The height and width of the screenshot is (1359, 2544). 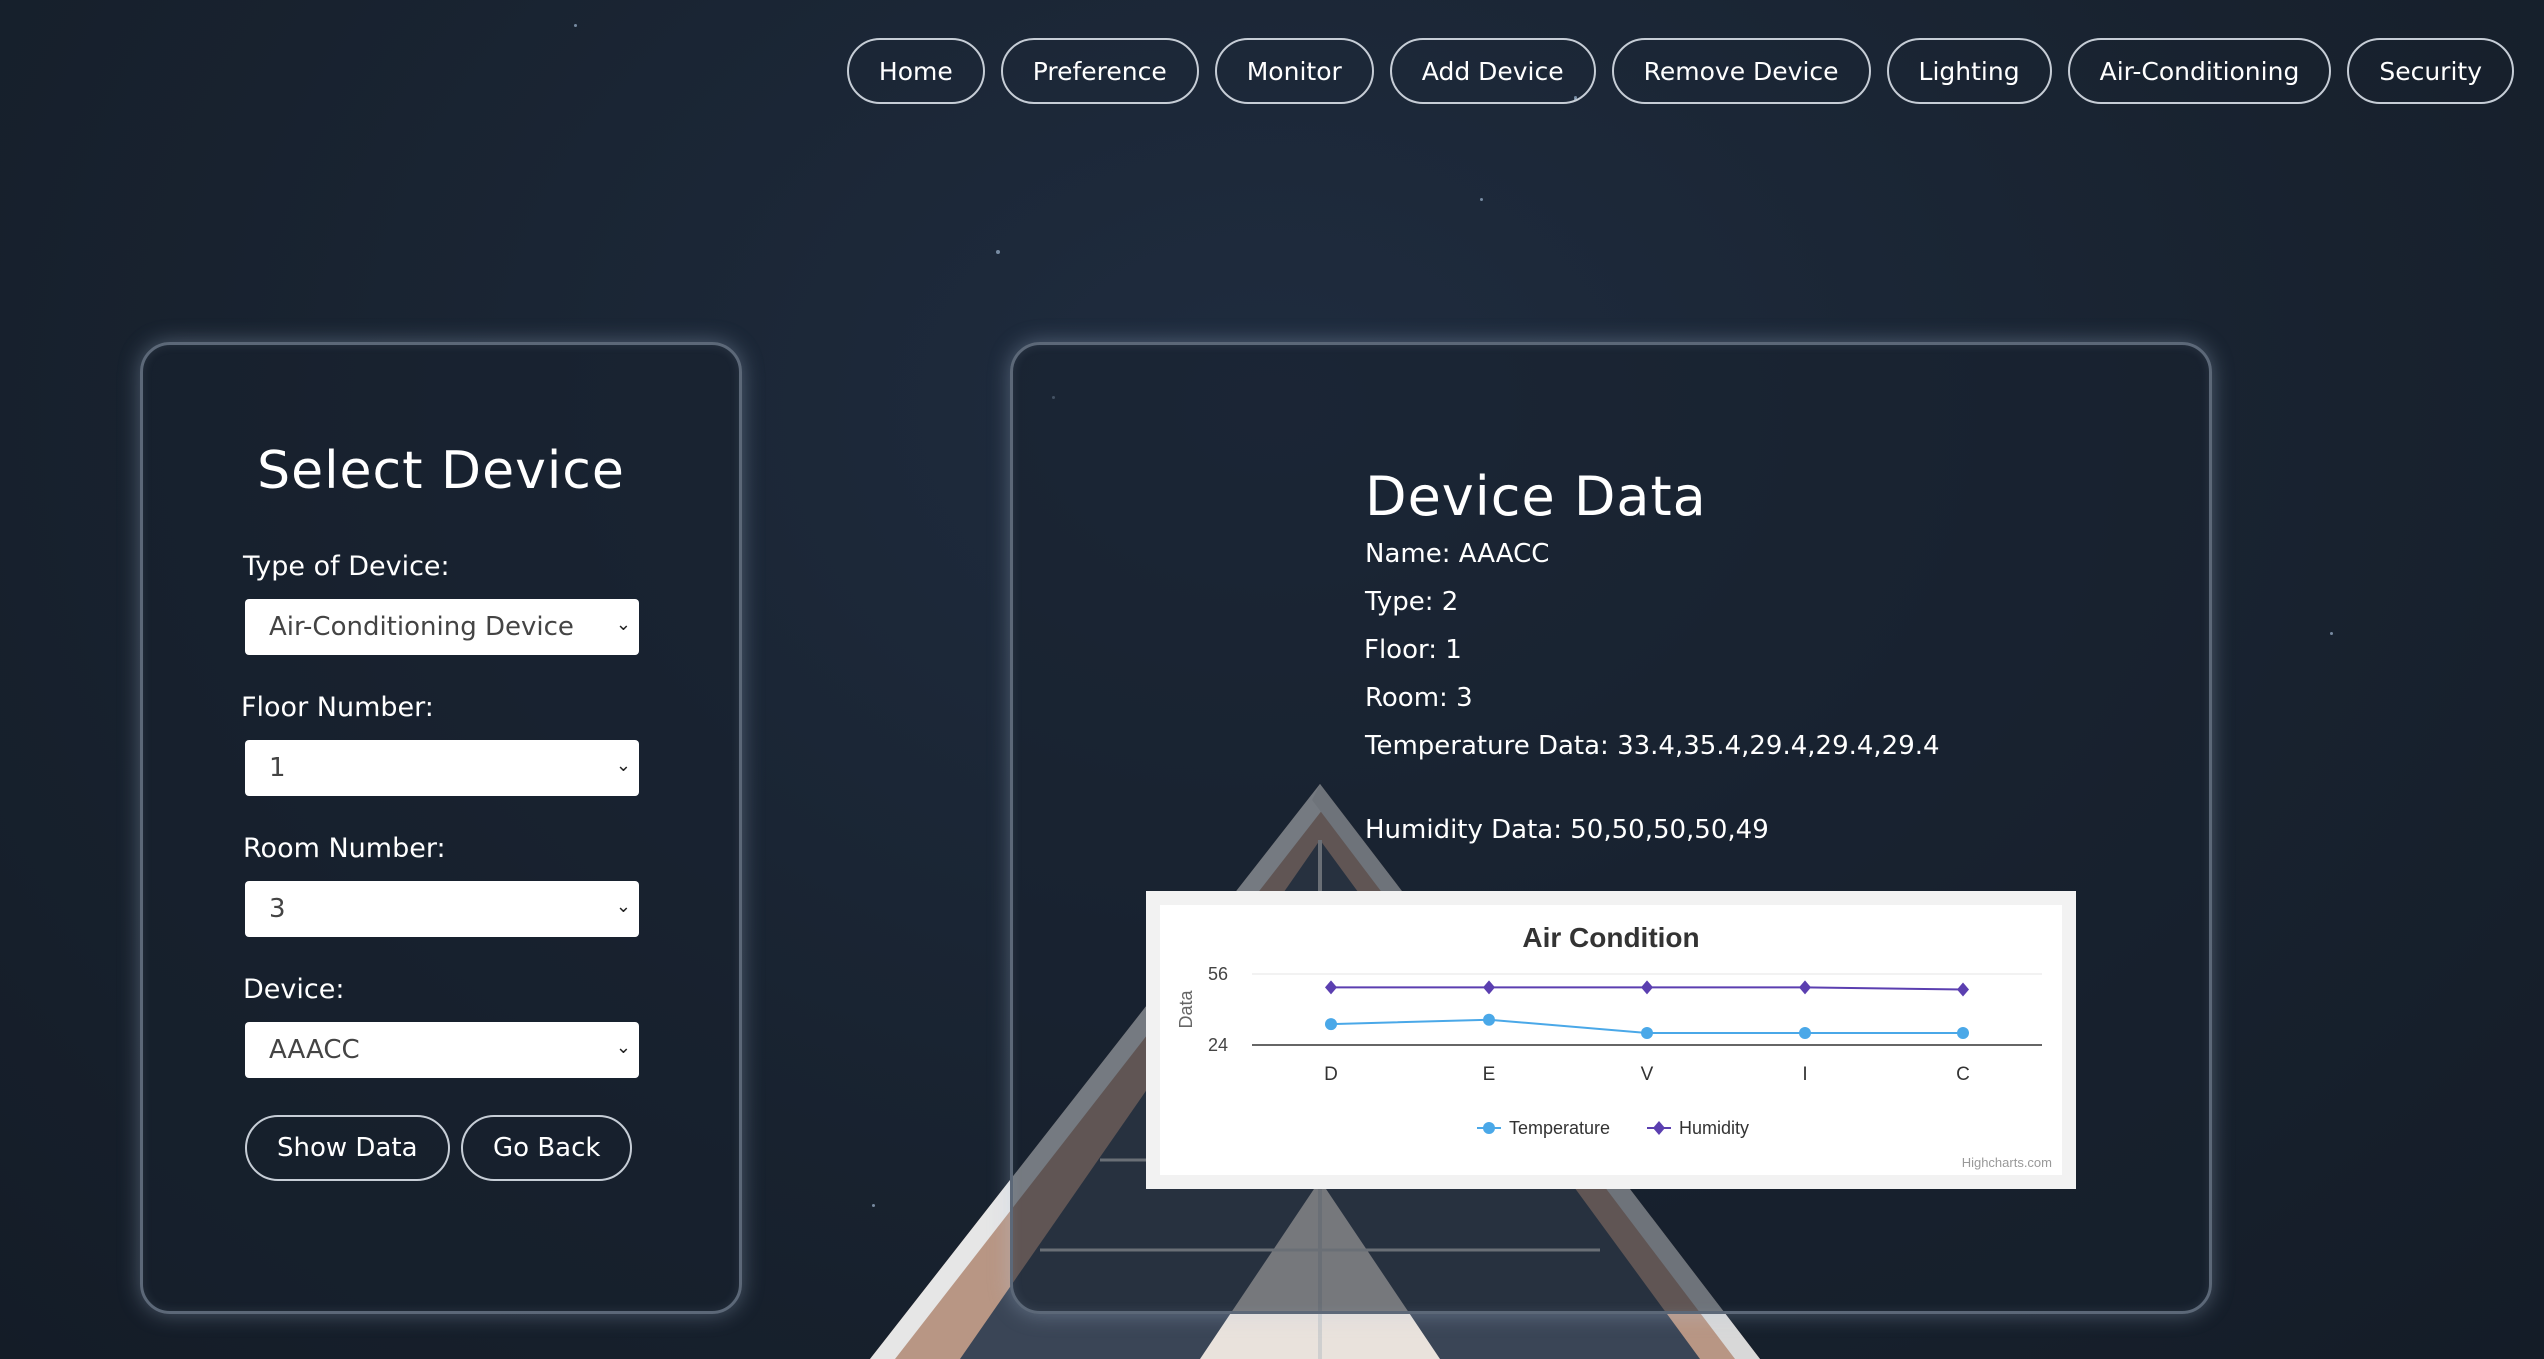 What do you see at coordinates (314, 1050) in the screenshot?
I see `device-value: AAACC` at bounding box center [314, 1050].